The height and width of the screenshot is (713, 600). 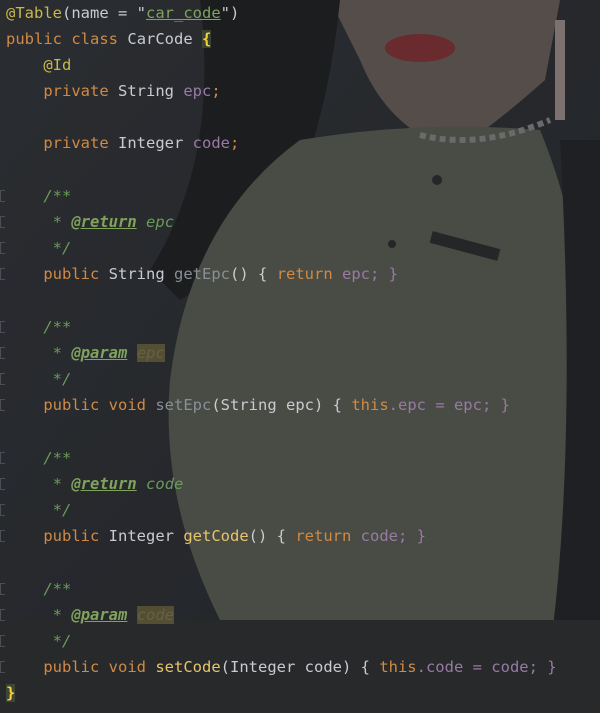 I want to click on table-annotation-line: @Table(name = "car_code"), so click(x=122, y=13).